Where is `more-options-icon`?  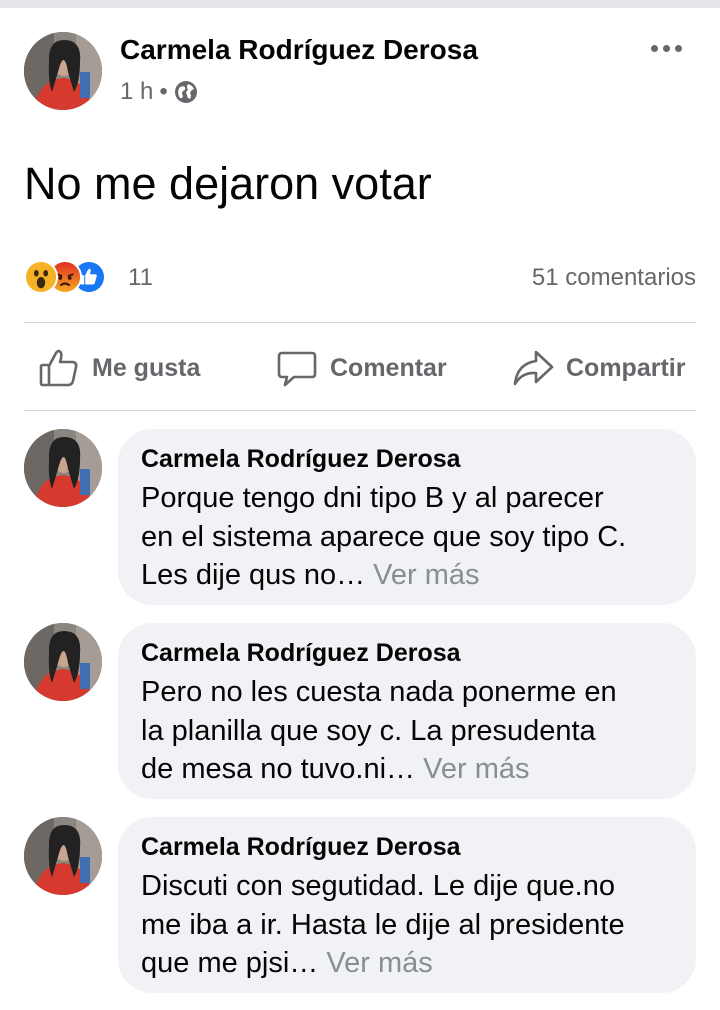 more-options-icon is located at coordinates (666, 48).